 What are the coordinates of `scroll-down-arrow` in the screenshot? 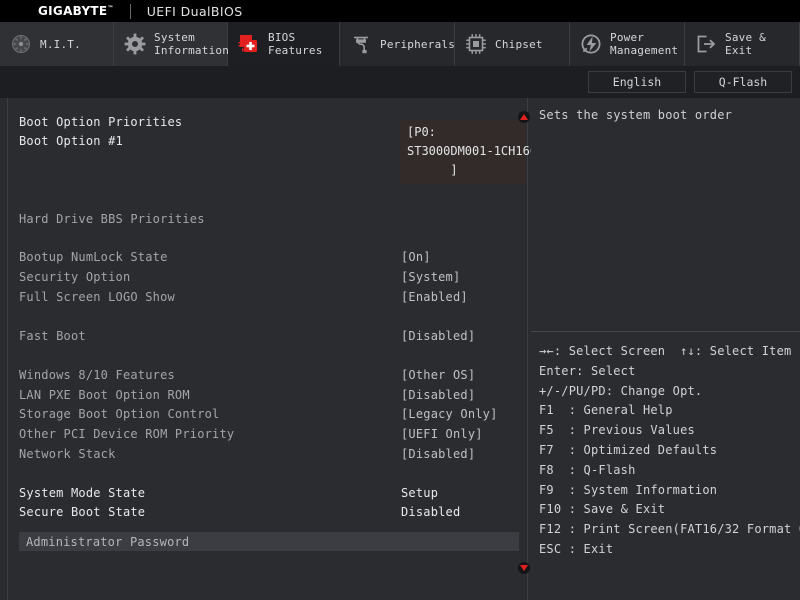 It's located at (524, 568).